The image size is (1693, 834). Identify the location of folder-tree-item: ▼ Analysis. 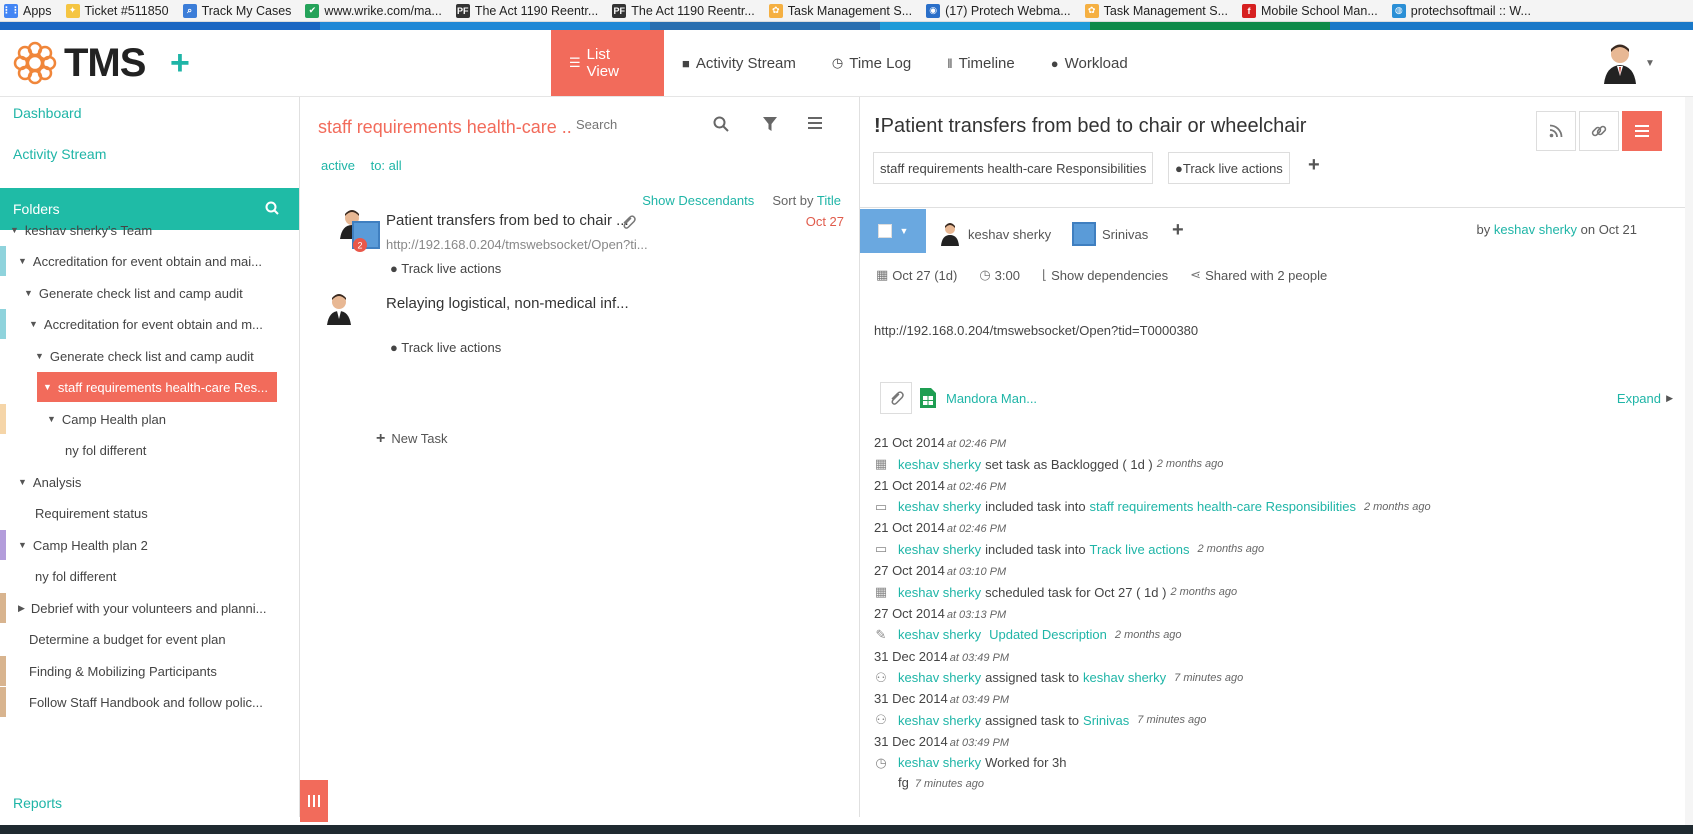
(49, 482).